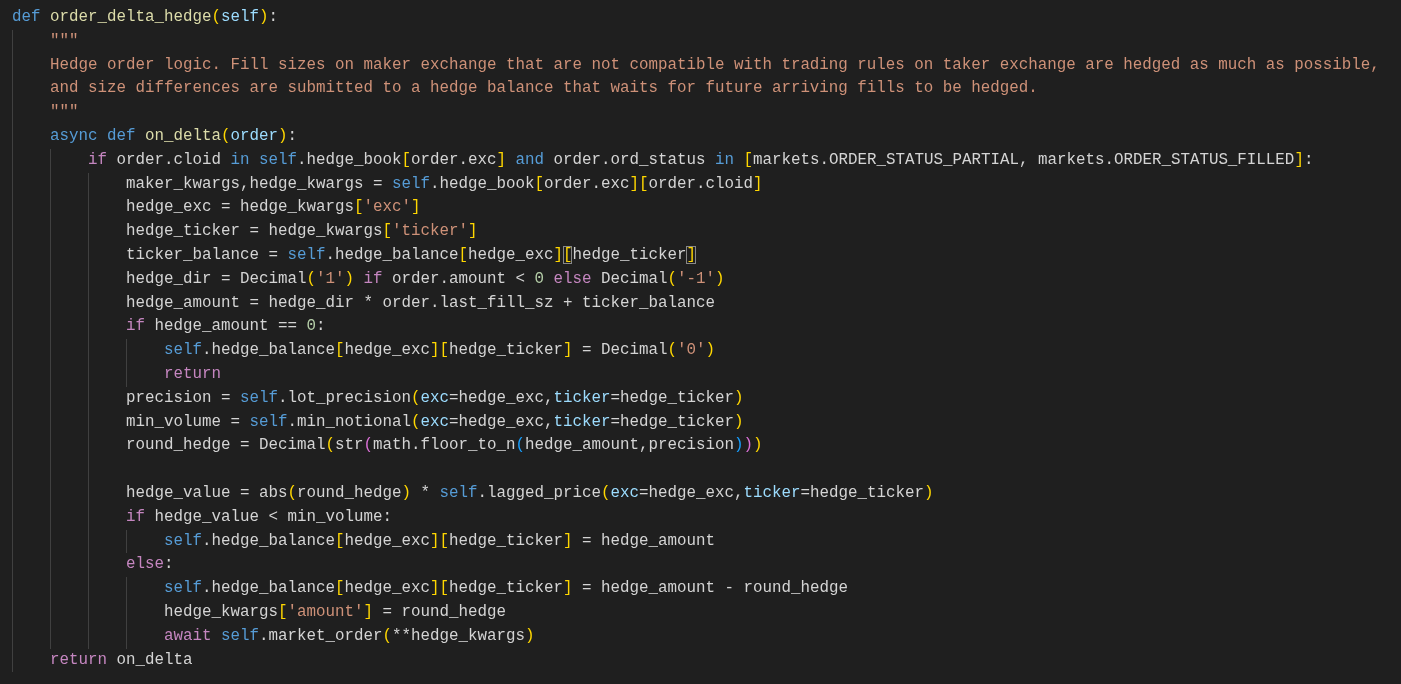  I want to click on code-line: return on_delta, so click(121, 660).